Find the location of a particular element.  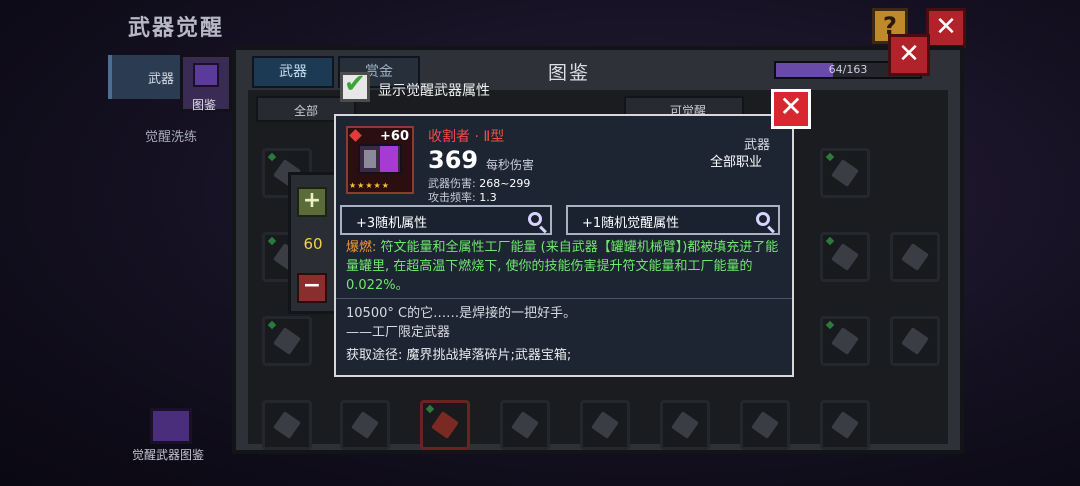

tab-weapons: 武器 is located at coordinates (293, 72).